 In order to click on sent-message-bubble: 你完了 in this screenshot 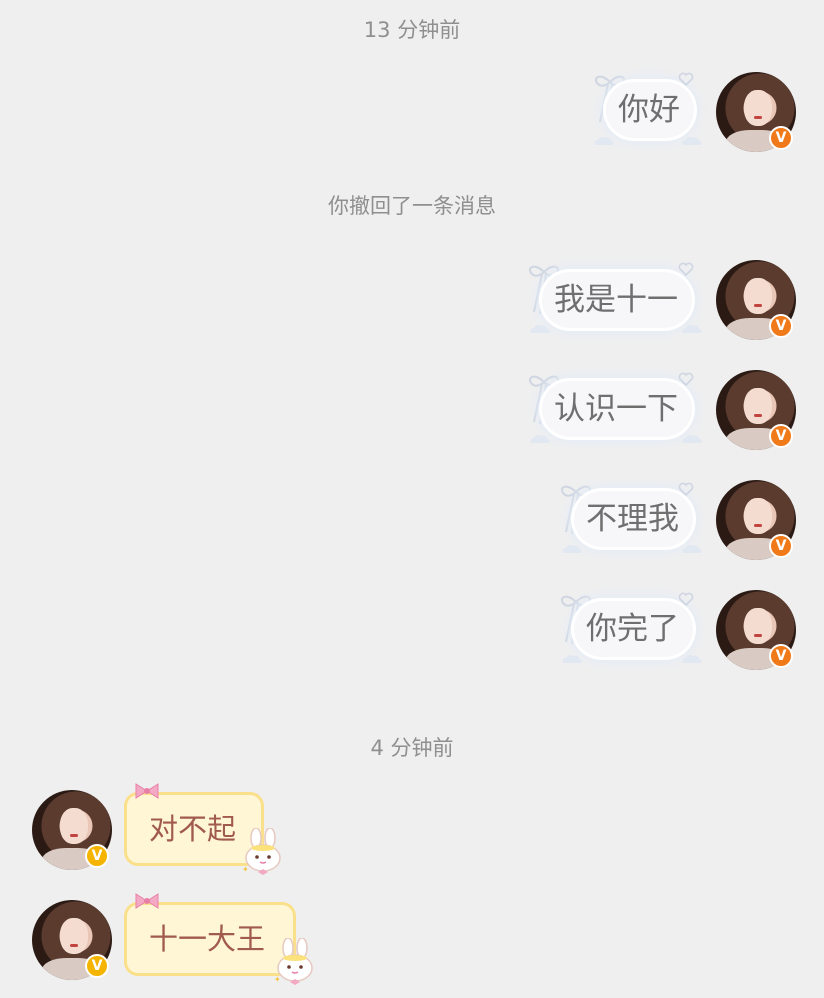, I will do `click(633, 629)`.